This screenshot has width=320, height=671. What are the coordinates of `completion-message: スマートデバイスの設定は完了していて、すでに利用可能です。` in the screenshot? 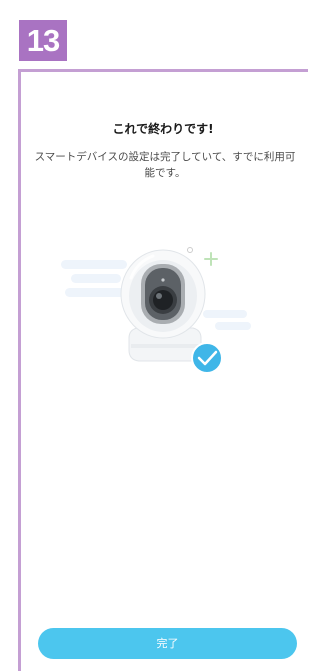 It's located at (165, 165).